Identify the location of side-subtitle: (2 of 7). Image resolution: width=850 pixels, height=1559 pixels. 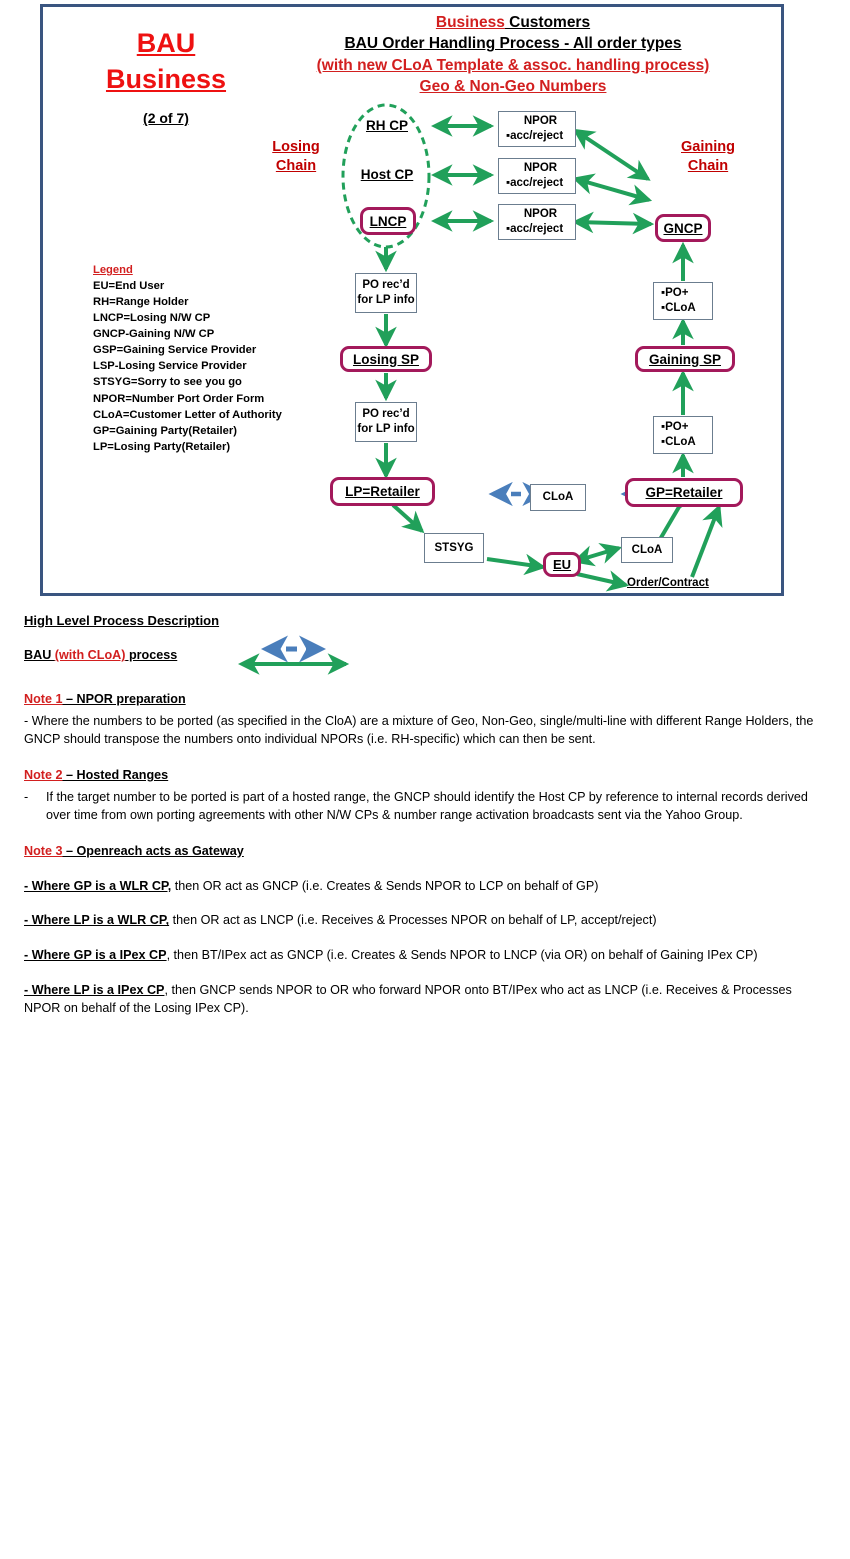
(166, 118).